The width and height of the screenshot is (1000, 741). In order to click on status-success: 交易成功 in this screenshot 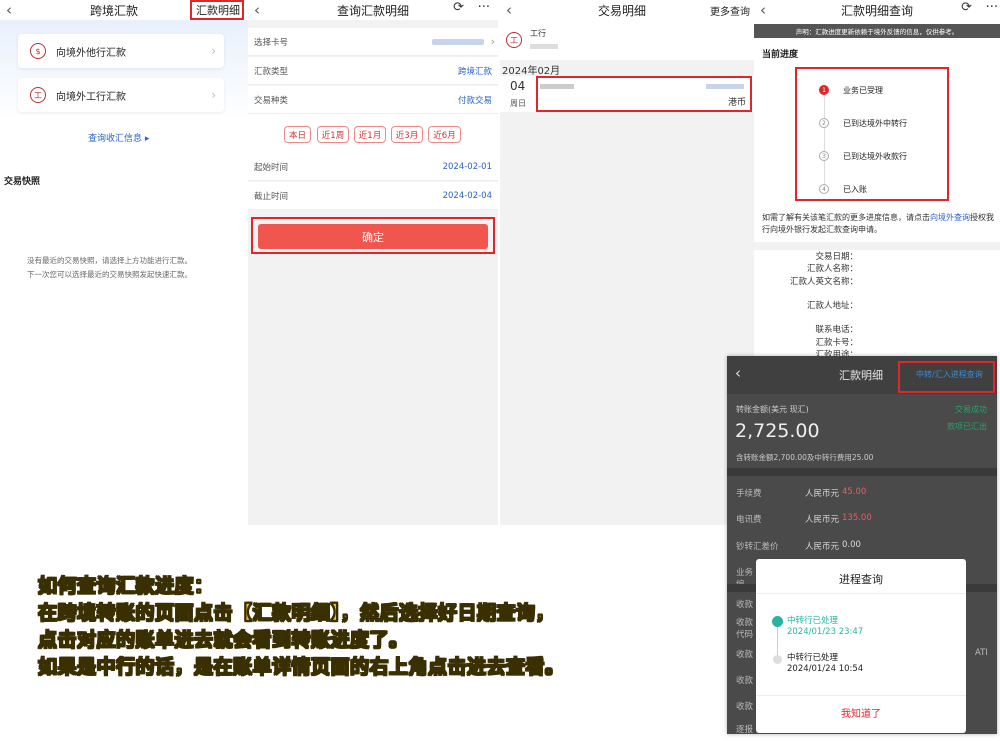, I will do `click(971, 409)`.